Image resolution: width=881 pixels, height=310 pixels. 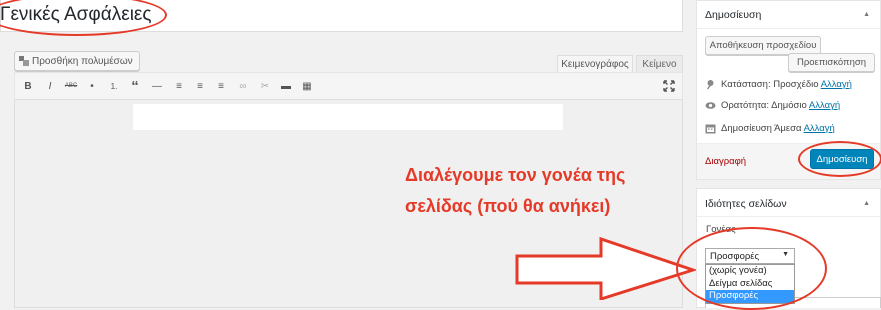 I want to click on remove-link-button: ✂, so click(x=265, y=86).